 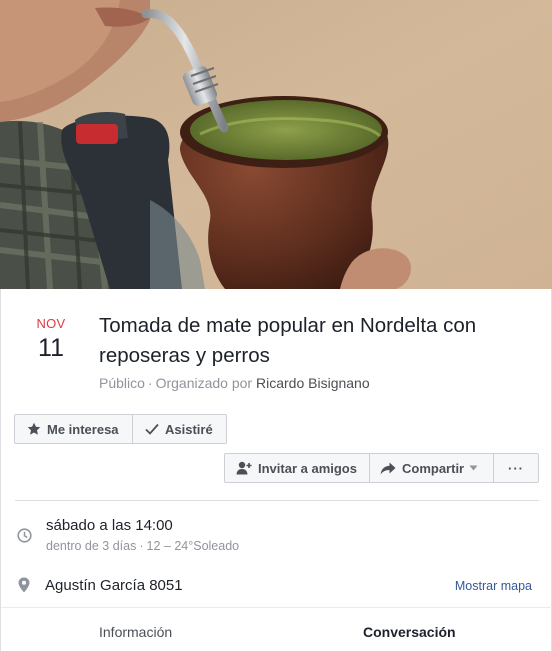 What do you see at coordinates (277, 500) in the screenshot?
I see `section-divider` at bounding box center [277, 500].